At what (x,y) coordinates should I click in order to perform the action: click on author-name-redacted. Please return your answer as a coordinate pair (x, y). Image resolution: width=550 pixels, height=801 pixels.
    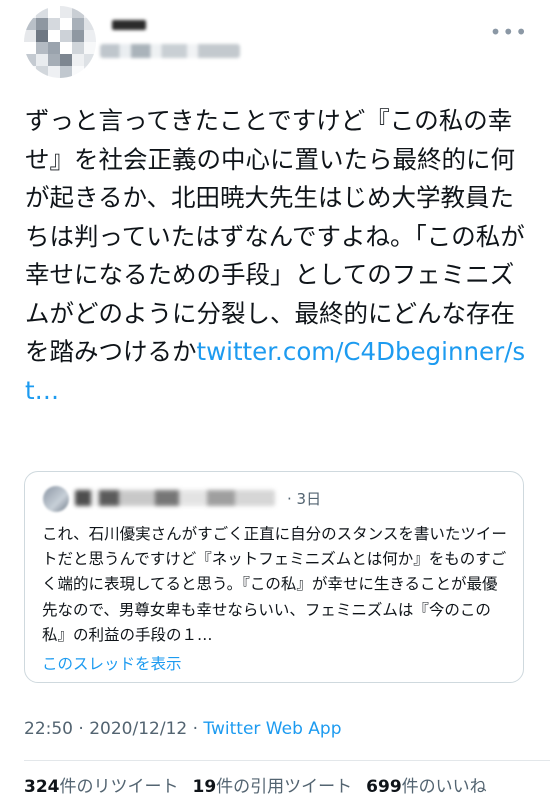
    Looking at the image, I should click on (129, 25).